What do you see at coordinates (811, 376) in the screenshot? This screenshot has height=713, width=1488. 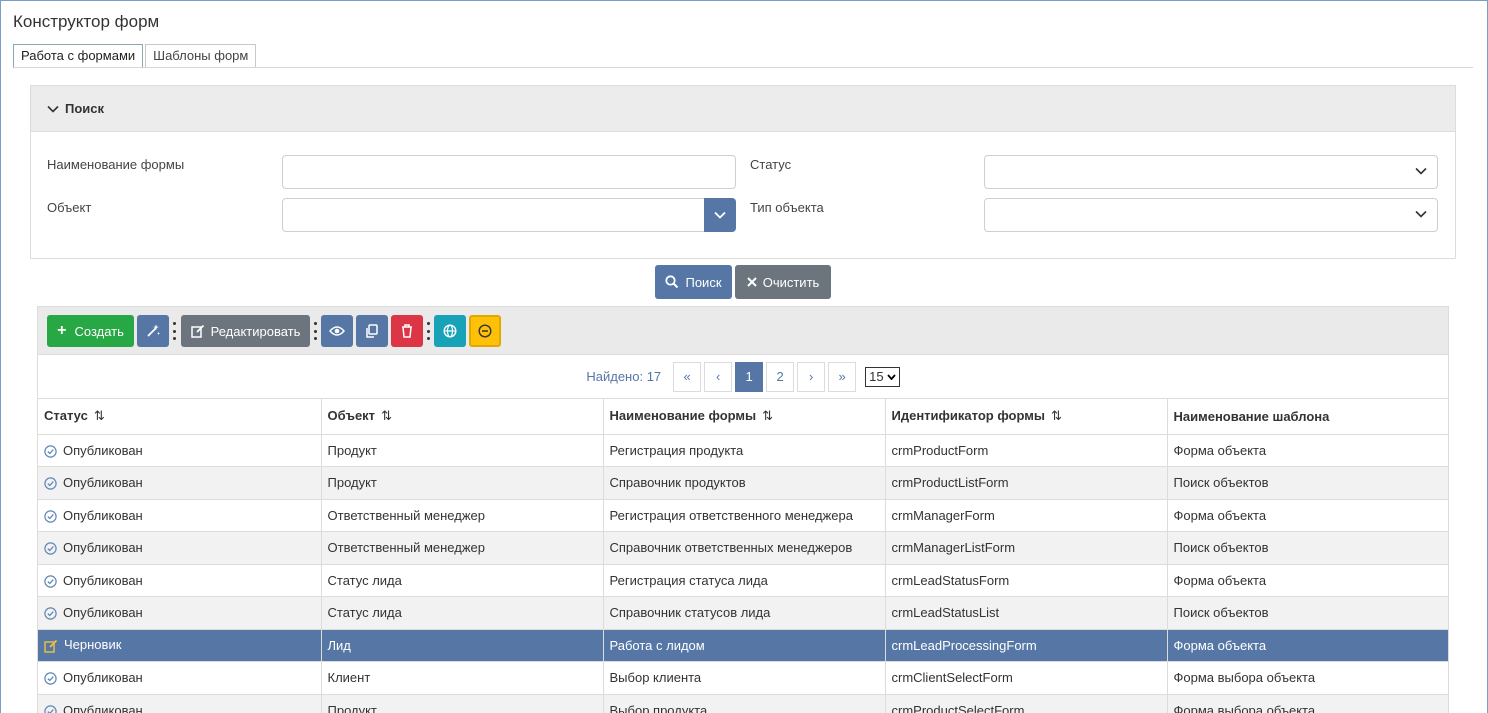 I see `next-page-button: ›` at bounding box center [811, 376].